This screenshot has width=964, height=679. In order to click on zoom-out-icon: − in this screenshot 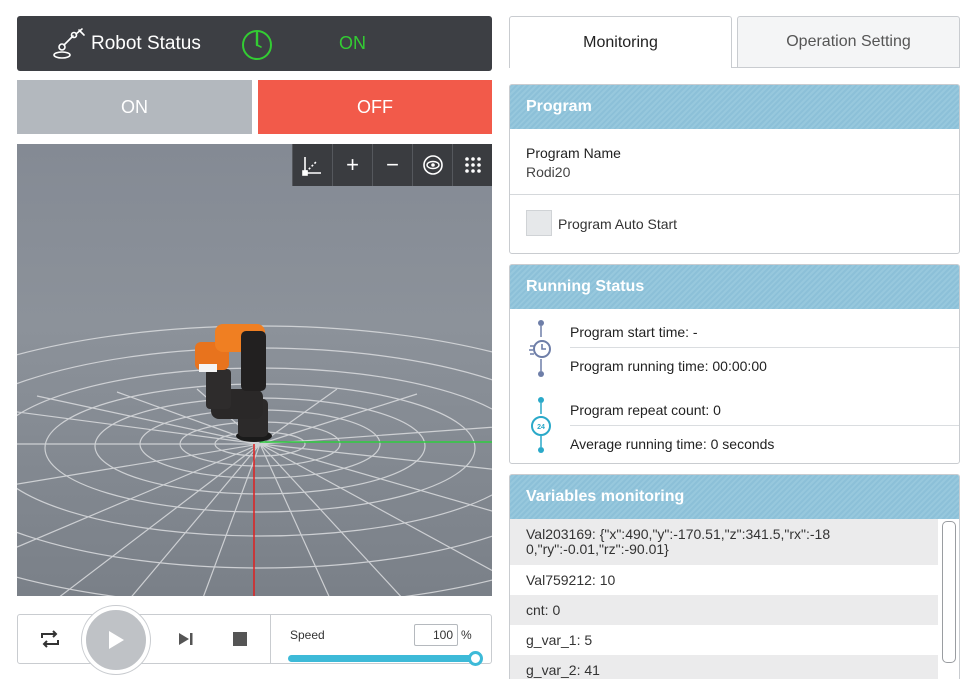, I will do `click(392, 165)`.